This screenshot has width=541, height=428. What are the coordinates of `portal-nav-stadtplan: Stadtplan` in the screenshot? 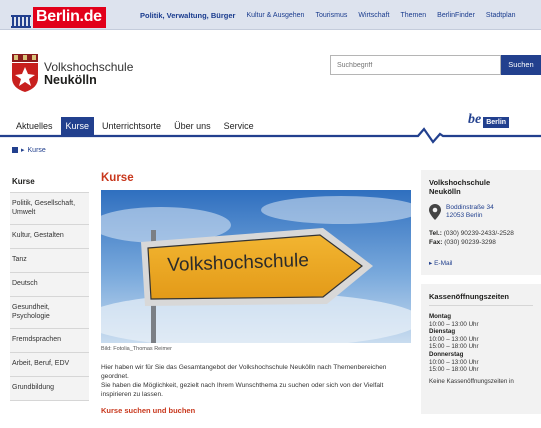 It's located at (501, 15).